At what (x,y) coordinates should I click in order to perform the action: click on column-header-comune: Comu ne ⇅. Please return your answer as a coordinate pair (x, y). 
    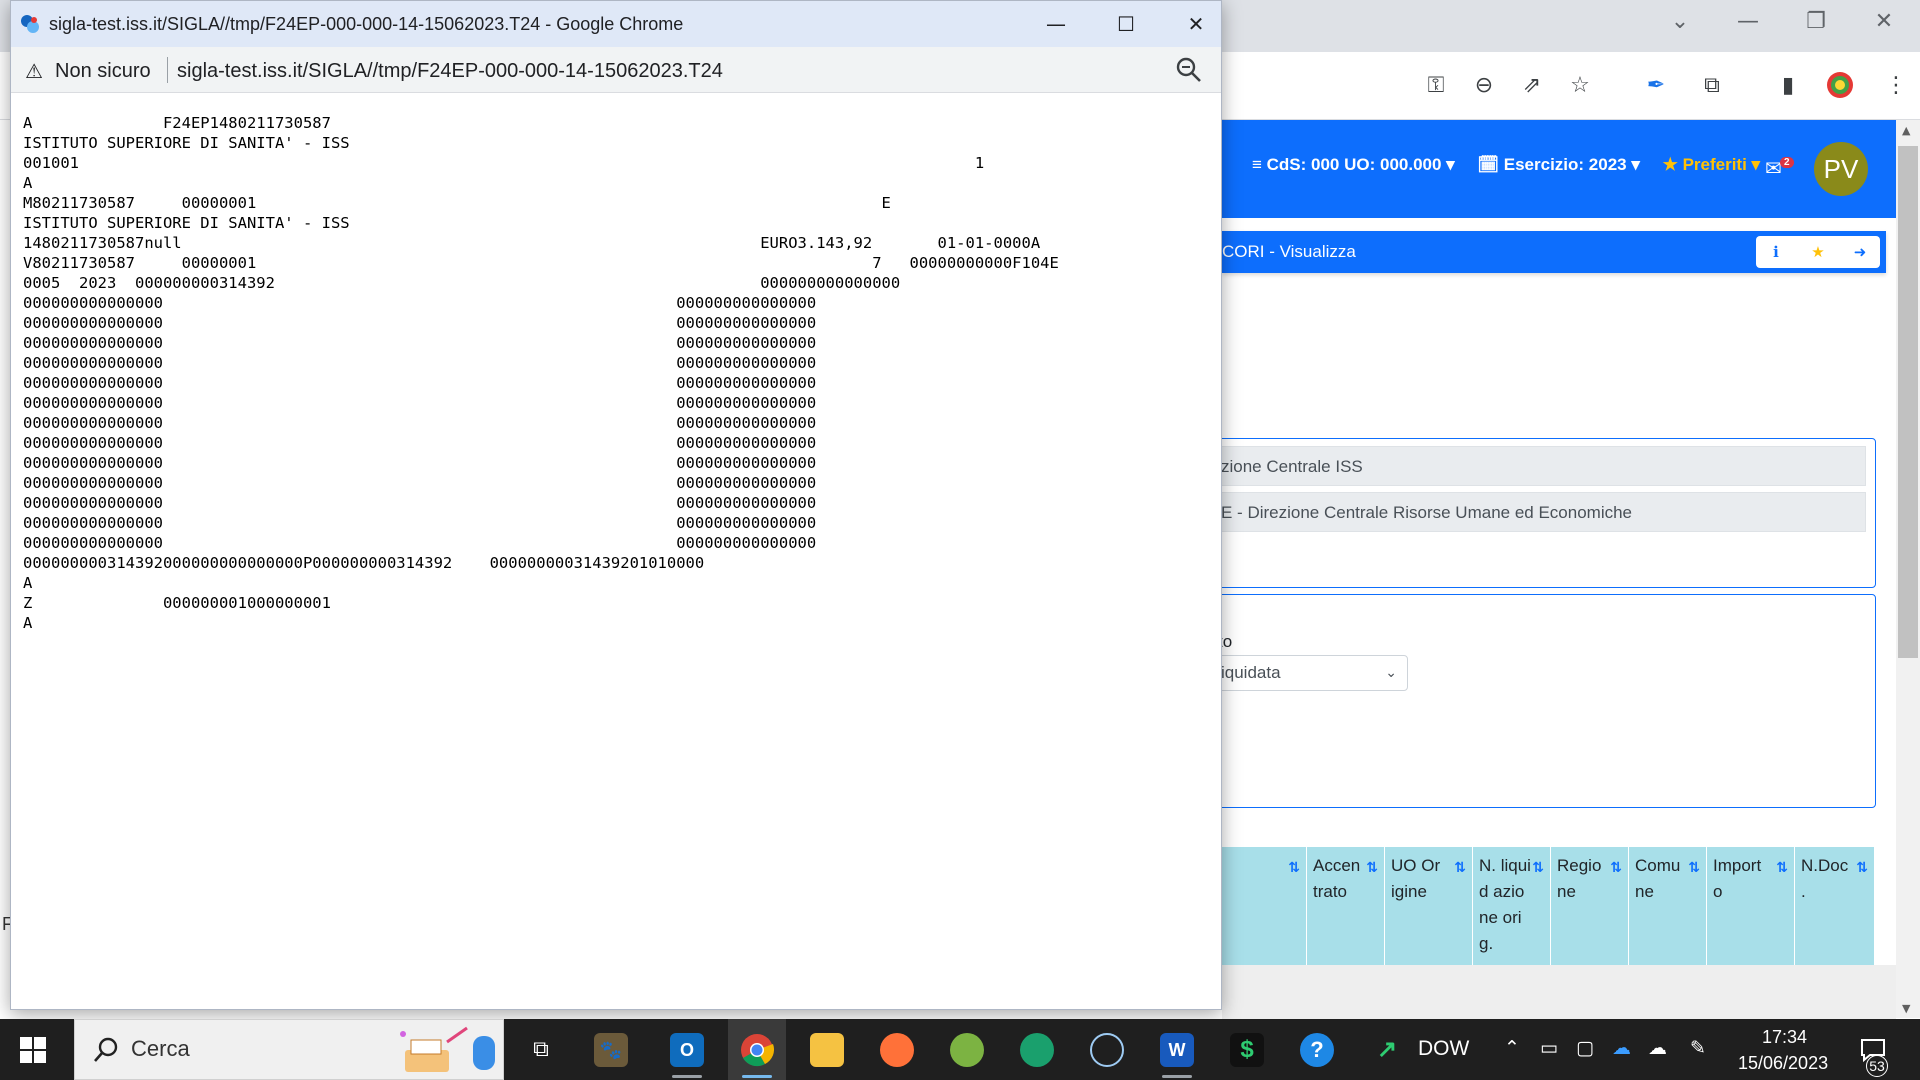
    Looking at the image, I should click on (1667, 906).